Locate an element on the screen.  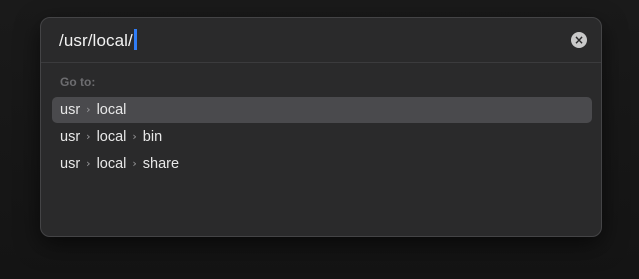
suggestion-item: usr › local › bin is located at coordinates (322, 137).